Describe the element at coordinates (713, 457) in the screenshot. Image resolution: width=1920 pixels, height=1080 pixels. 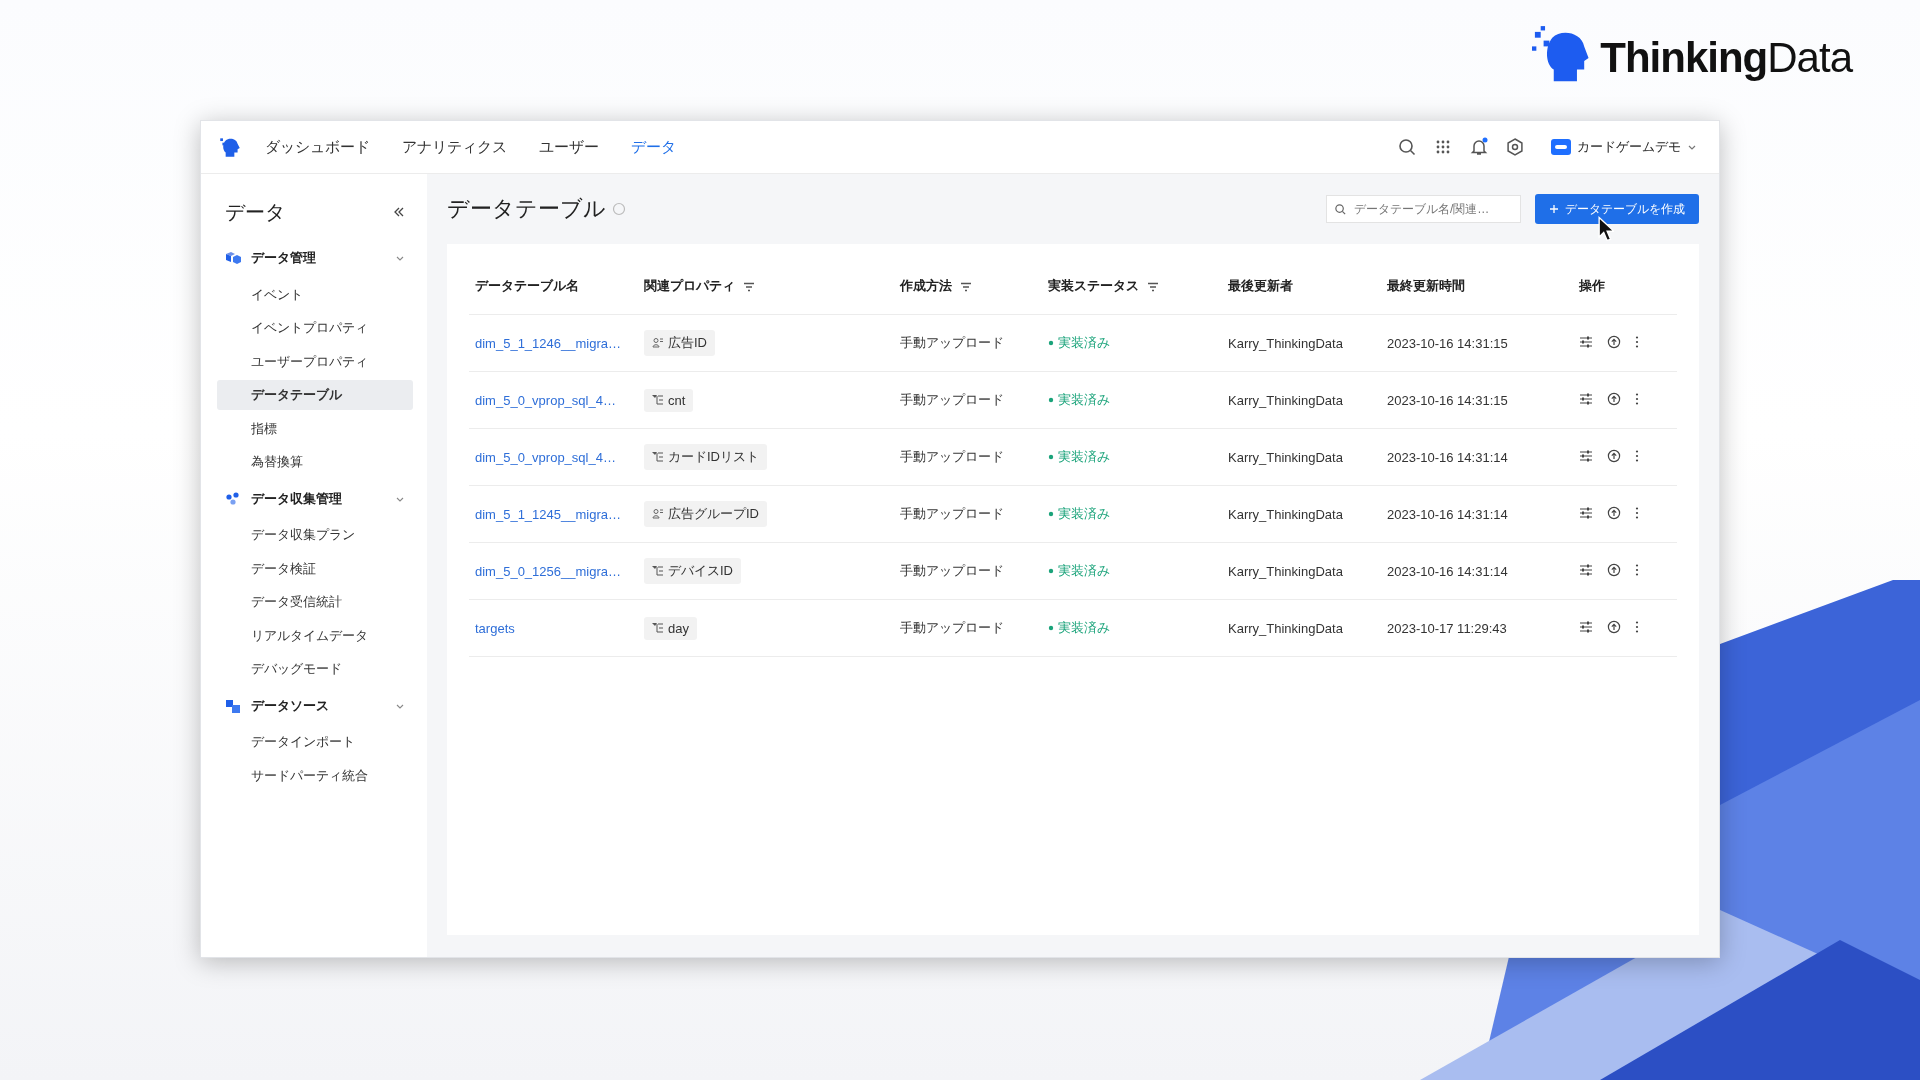
I see `property-label: カードIDリスト` at that location.